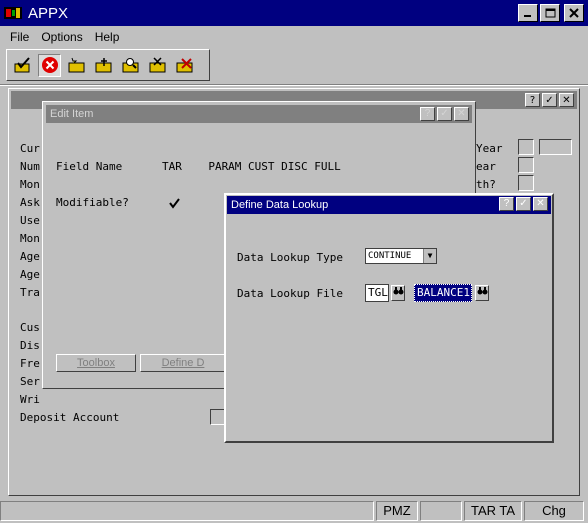  I want to click on bg-label-14: Wri, so click(30, 399).